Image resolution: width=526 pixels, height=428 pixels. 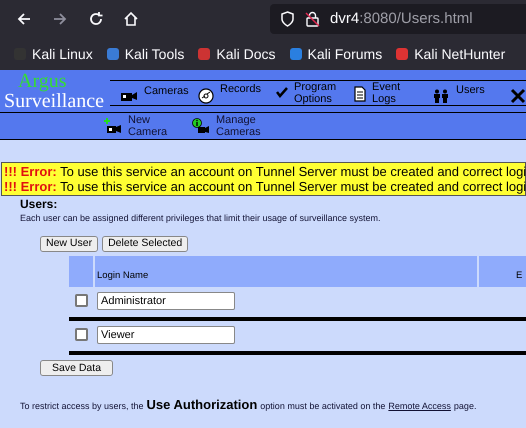 What do you see at coordinates (54, 91) in the screenshot?
I see `argus-logo: Argus Surveillance` at bounding box center [54, 91].